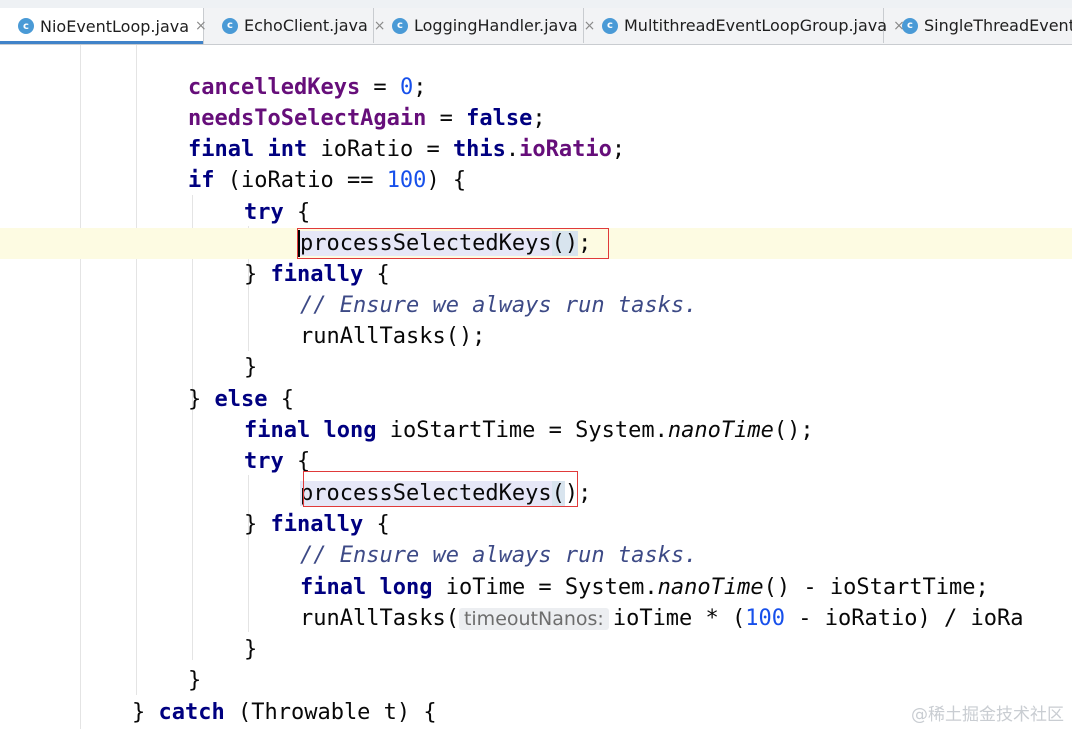  What do you see at coordinates (251, 649) in the screenshot?
I see `code-line-19: }` at bounding box center [251, 649].